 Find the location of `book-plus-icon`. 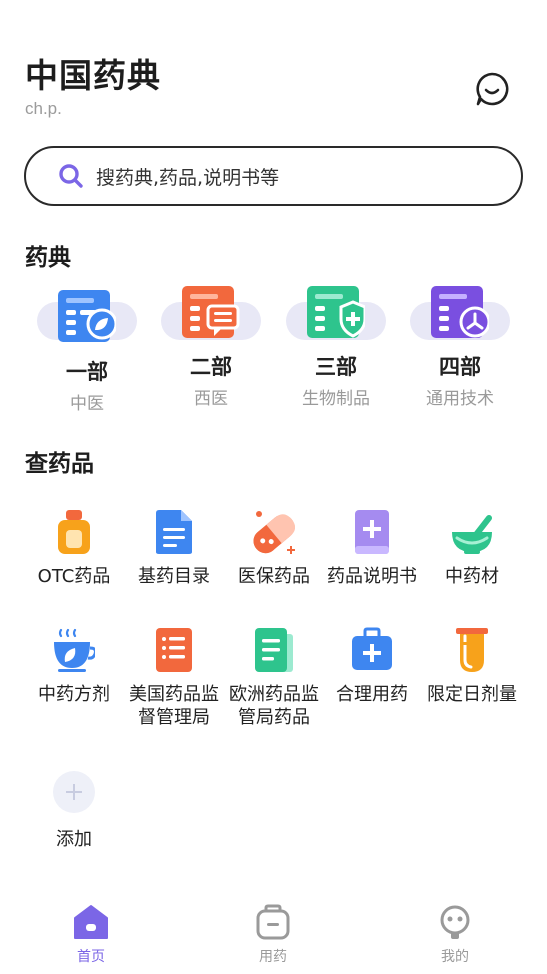

book-plus-icon is located at coordinates (372, 532).